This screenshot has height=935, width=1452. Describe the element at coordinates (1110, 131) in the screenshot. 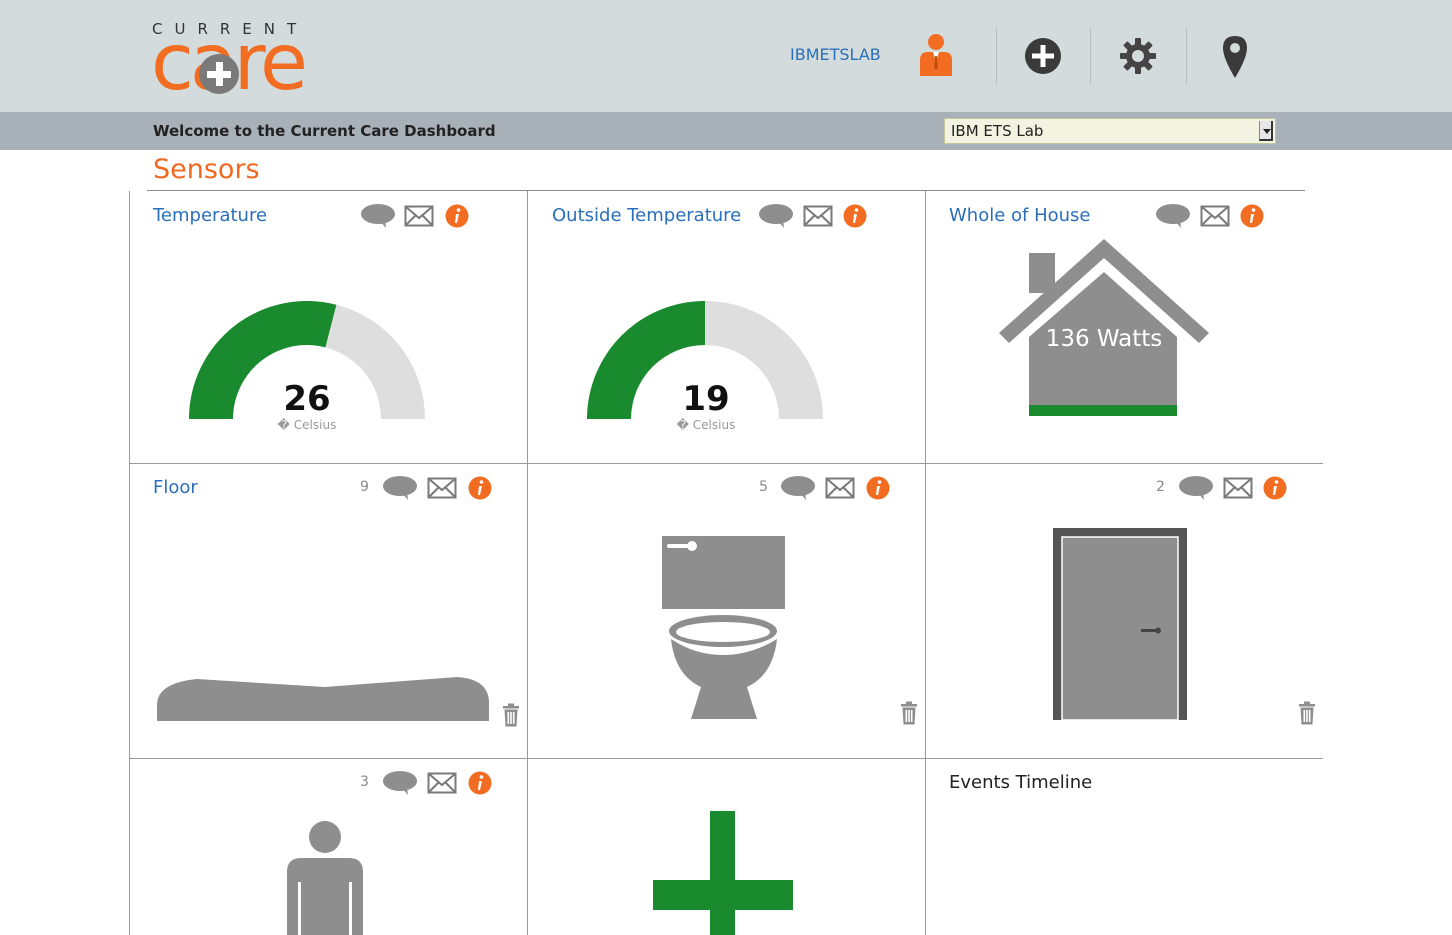

I see `location-select: IBM ETS Lab` at that location.